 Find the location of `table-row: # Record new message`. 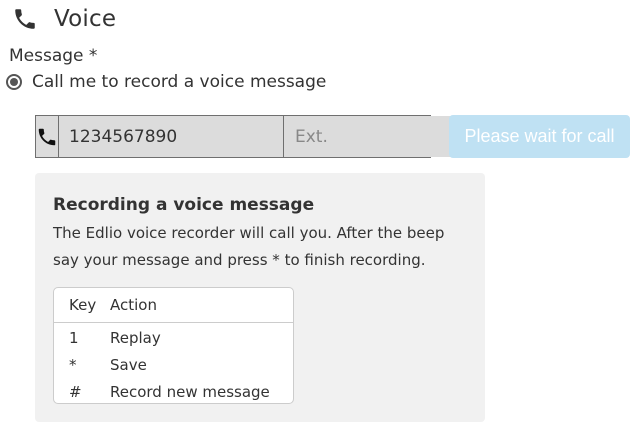

table-row: # Record new message is located at coordinates (173, 391).